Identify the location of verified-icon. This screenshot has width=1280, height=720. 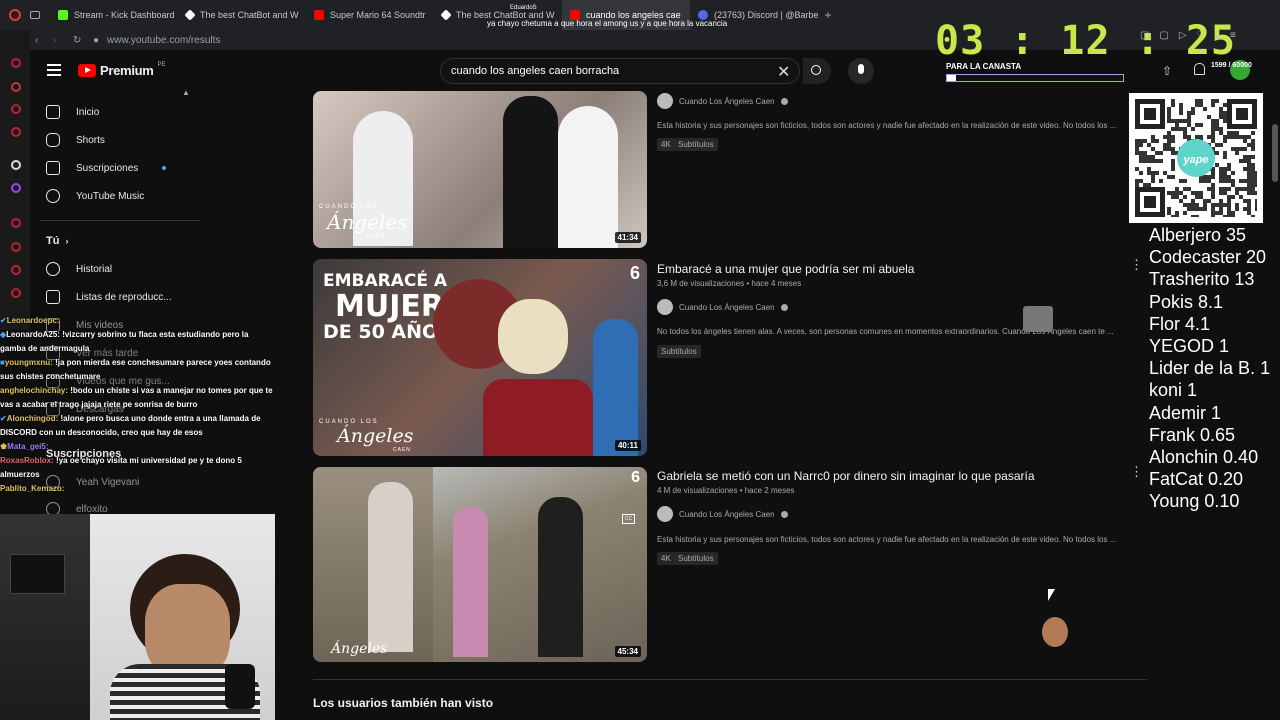
(784, 307).